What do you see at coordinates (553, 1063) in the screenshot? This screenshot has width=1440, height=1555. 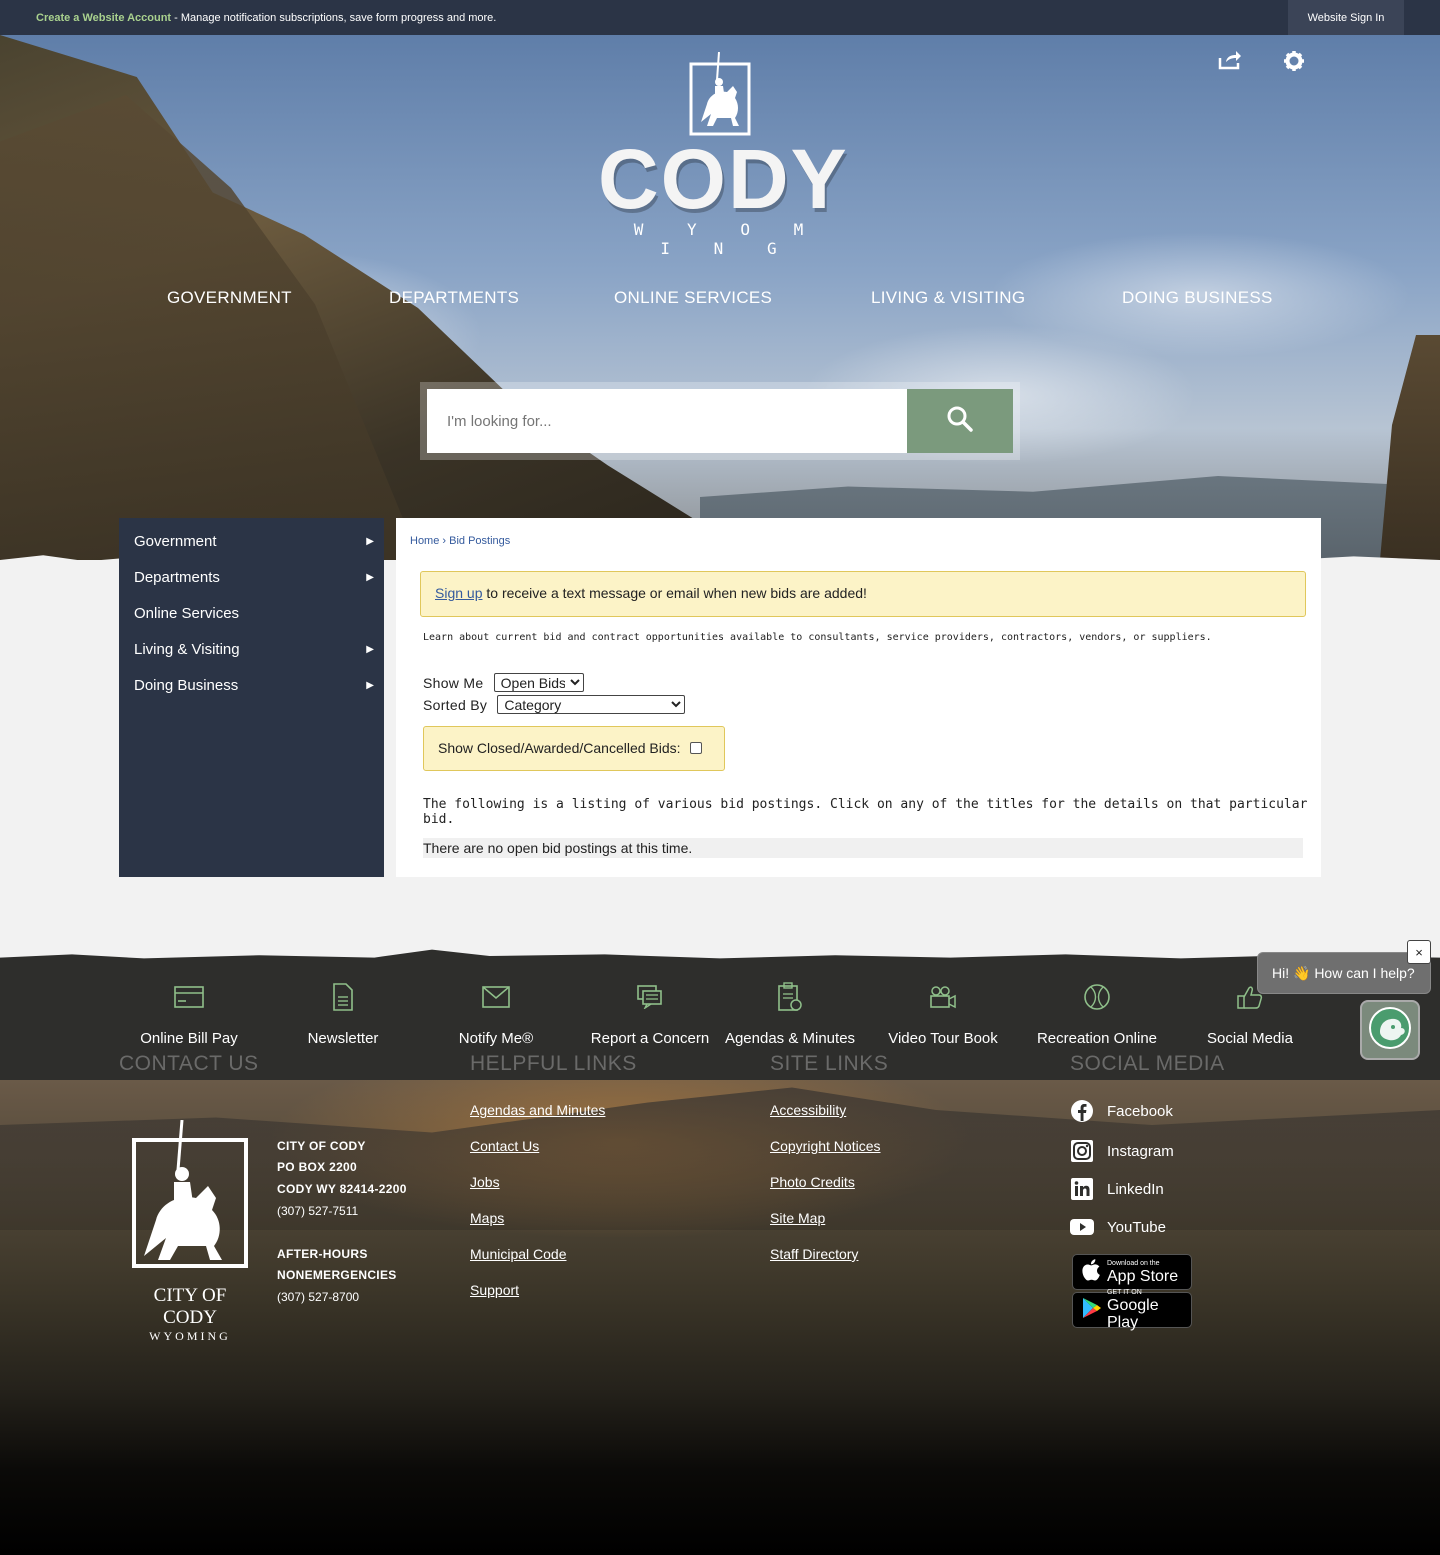 I see `helpful-links-heading: HELPFUL LINKS` at bounding box center [553, 1063].